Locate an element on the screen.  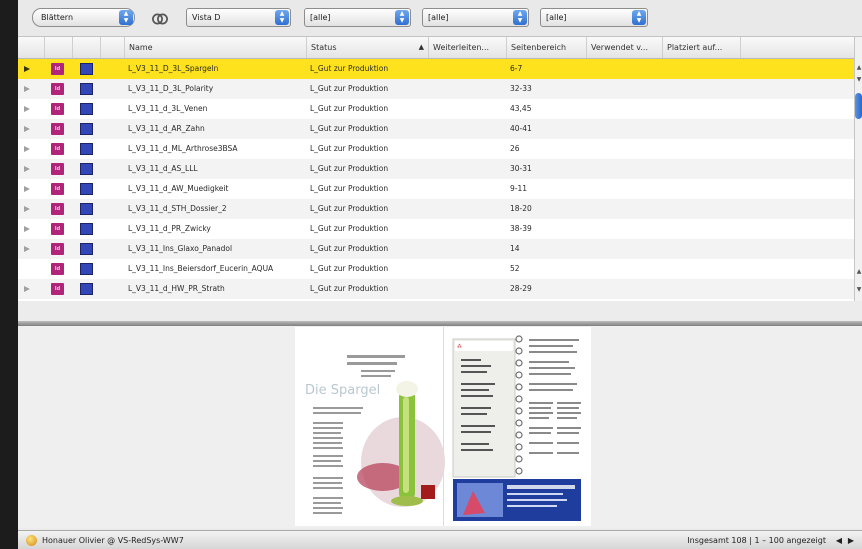
row-page-range: 32-33 is located at coordinates (521, 88).